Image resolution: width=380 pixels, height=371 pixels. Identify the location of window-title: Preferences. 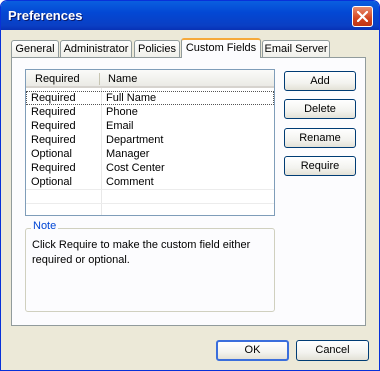
(45, 15).